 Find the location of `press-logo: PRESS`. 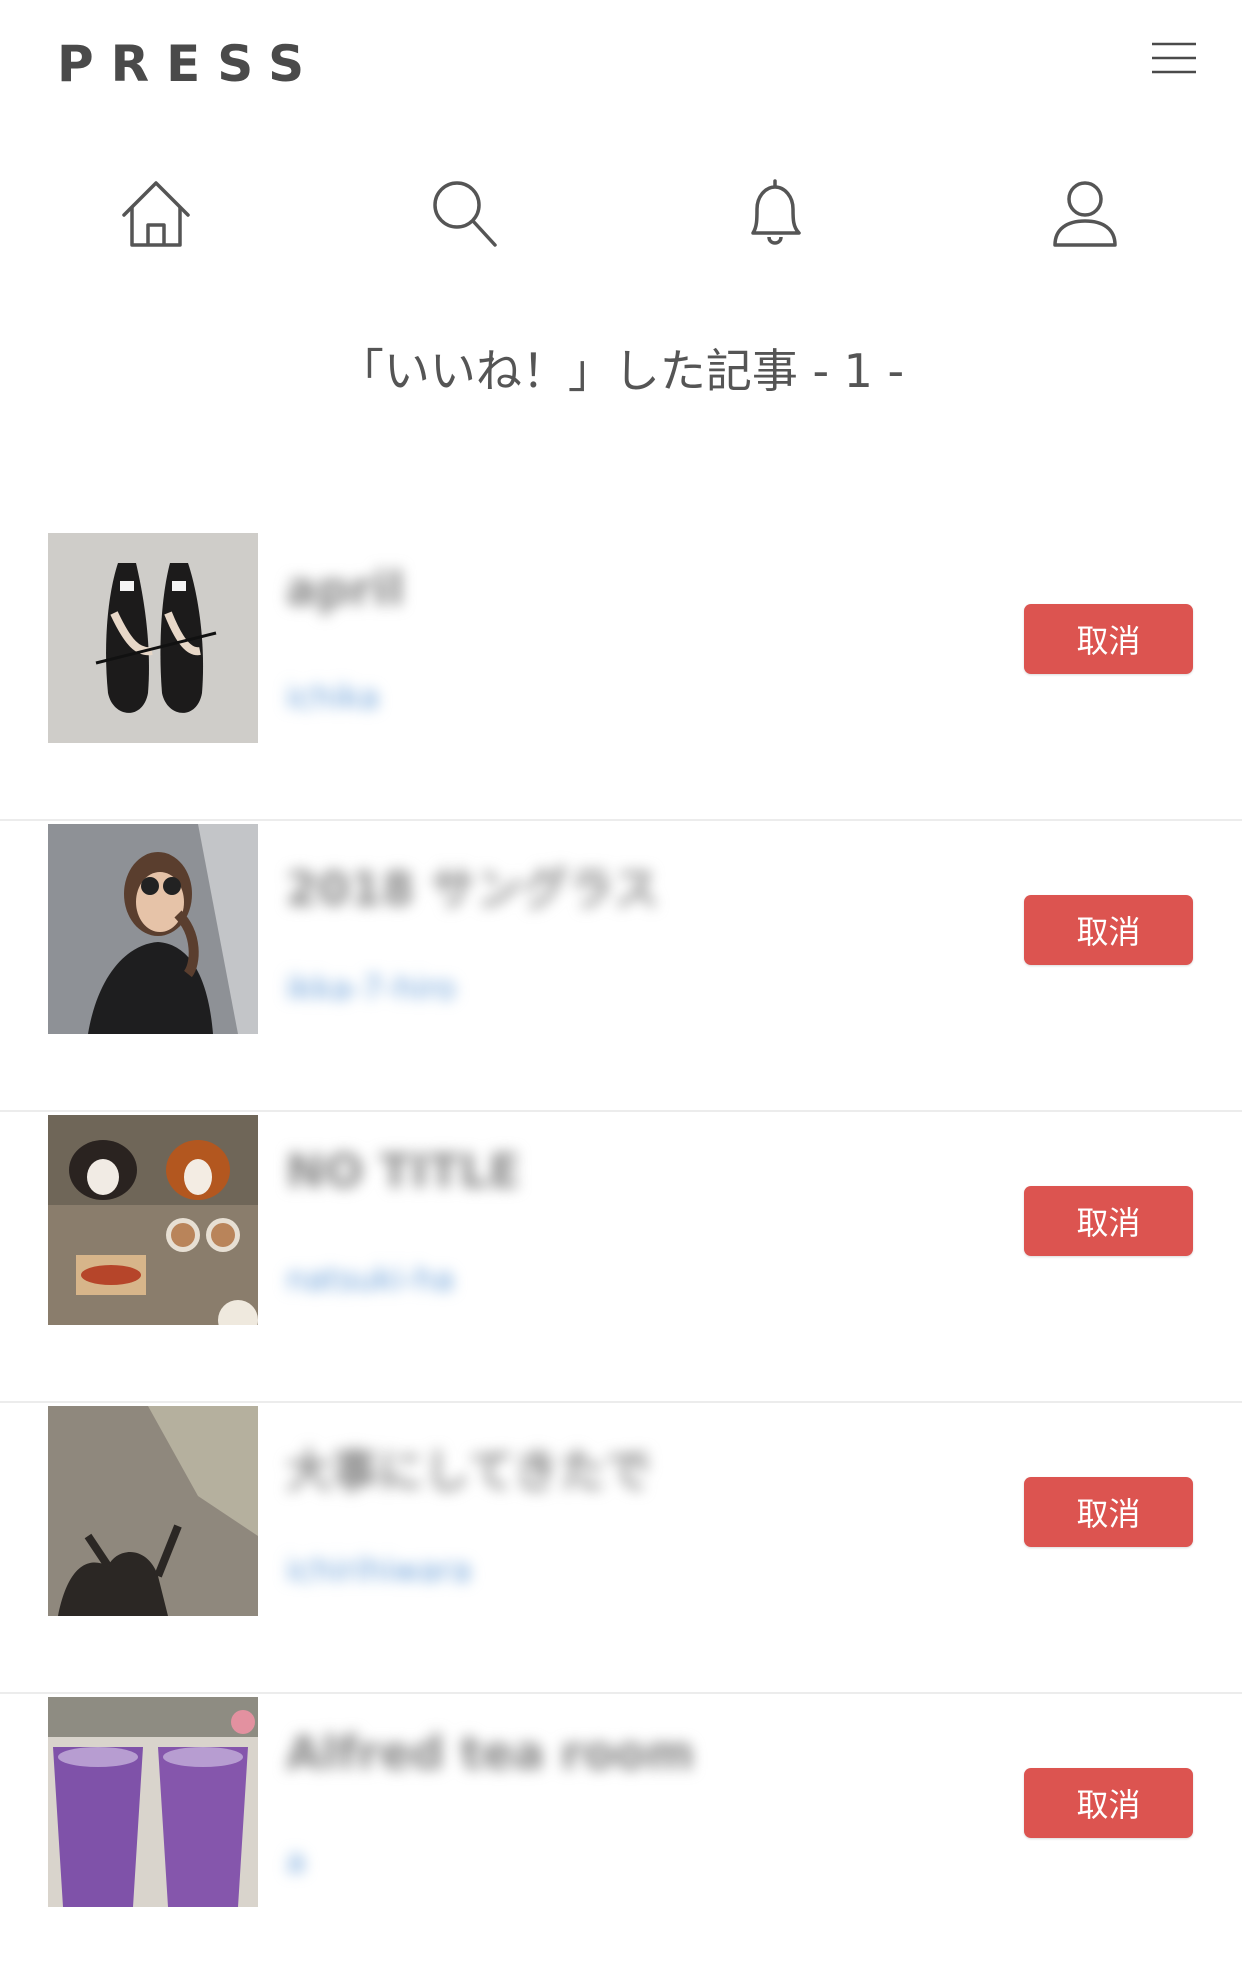

press-logo: PRESS is located at coordinates (189, 64).